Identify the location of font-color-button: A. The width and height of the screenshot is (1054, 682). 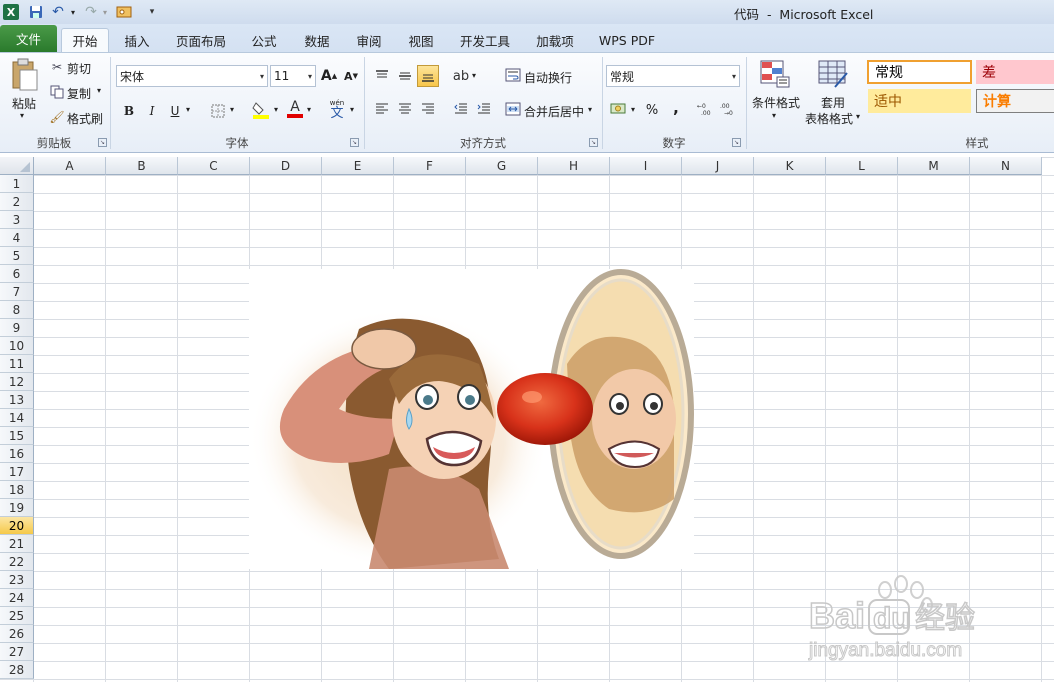
(295, 109).